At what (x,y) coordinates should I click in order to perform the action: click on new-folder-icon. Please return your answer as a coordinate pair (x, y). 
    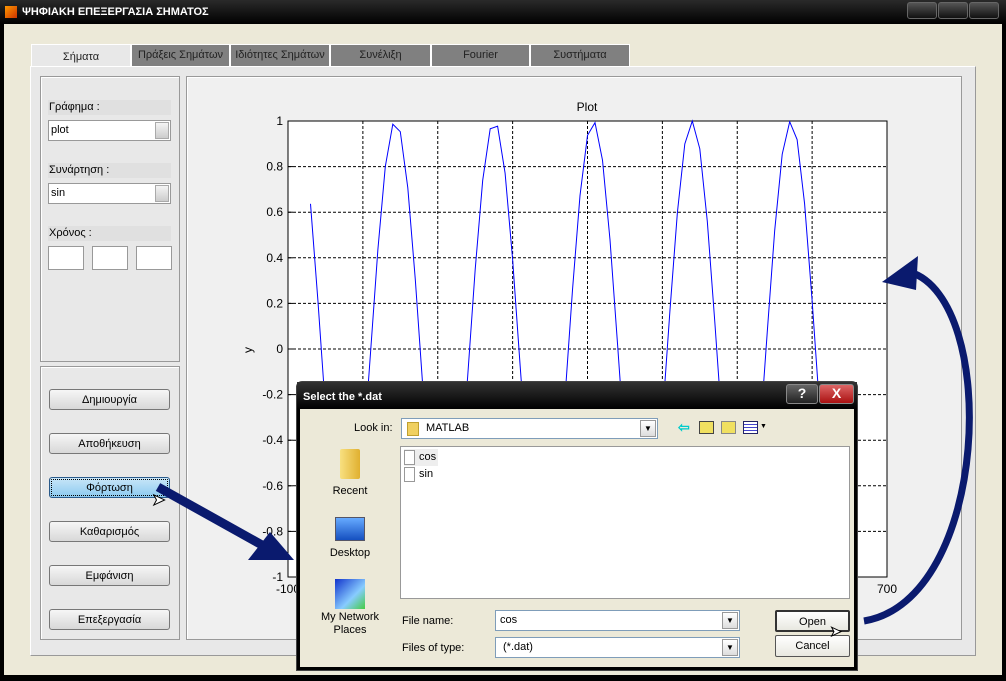
    Looking at the image, I should click on (728, 427).